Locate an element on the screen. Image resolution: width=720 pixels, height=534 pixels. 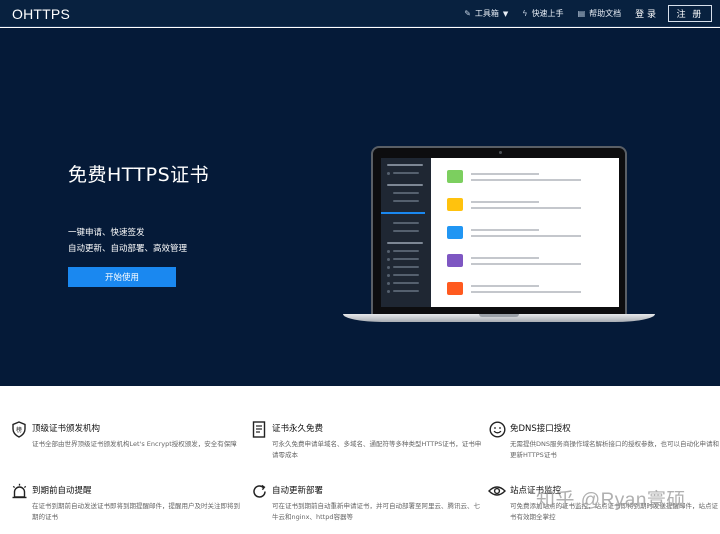
feature-title: 免DNS接口授权 is located at coordinates (540, 429).